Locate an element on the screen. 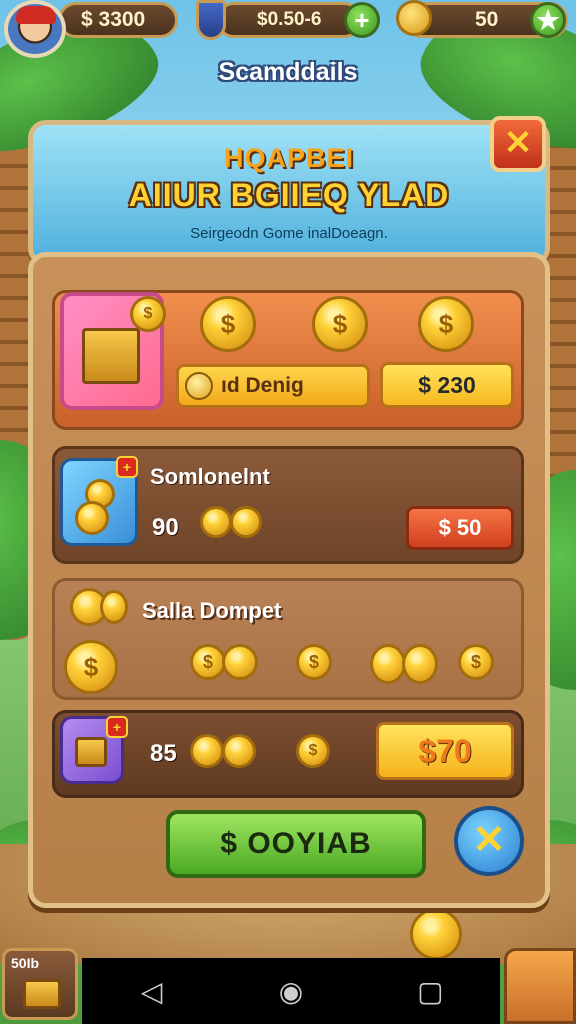 This screenshot has width=576, height=1024. cancel-button: ✕ is located at coordinates (489, 841).